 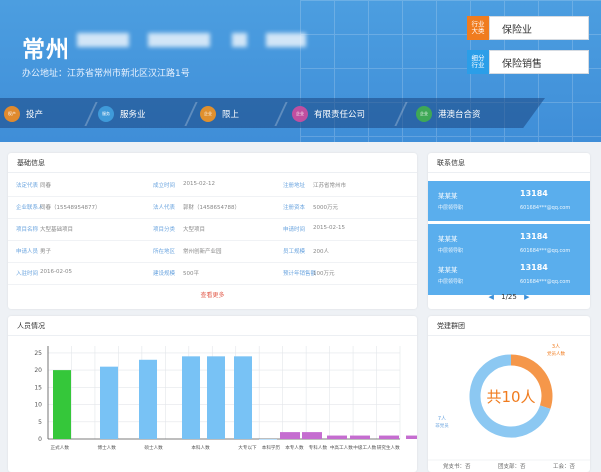 What do you see at coordinates (200, 447) in the screenshot?
I see `x-tick-label: 本科人数` at bounding box center [200, 447].